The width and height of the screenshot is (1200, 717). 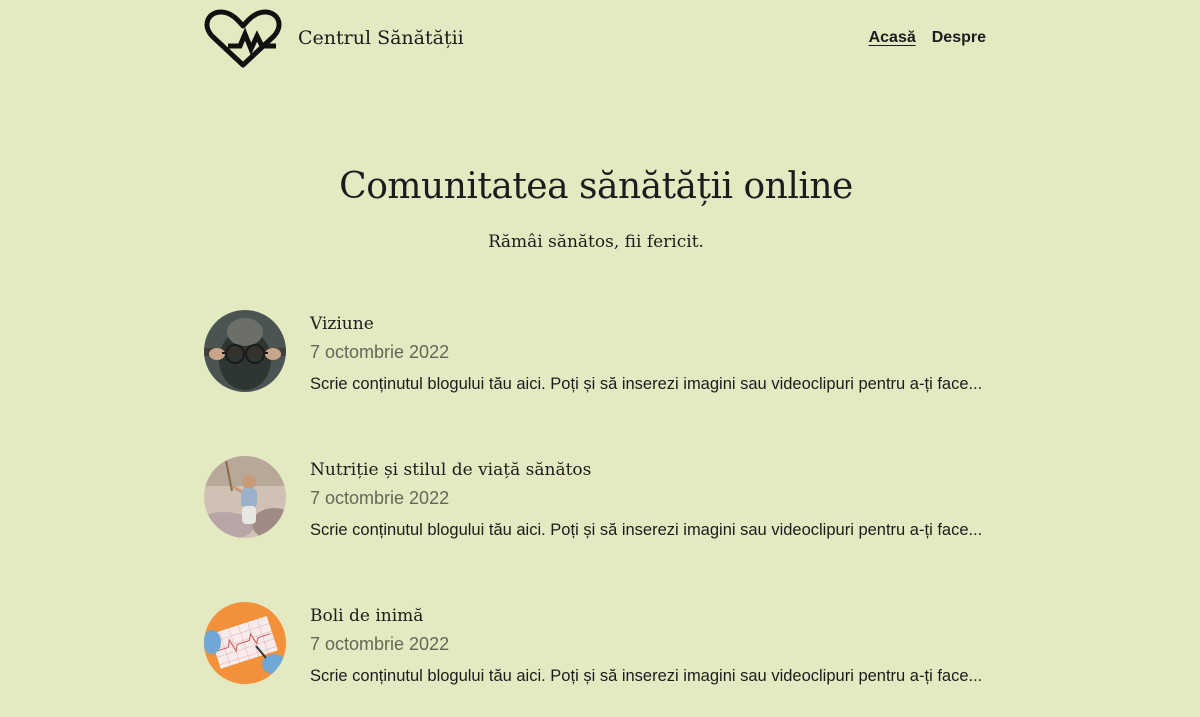 What do you see at coordinates (243, 38) in the screenshot?
I see `heart-pulse-icon` at bounding box center [243, 38].